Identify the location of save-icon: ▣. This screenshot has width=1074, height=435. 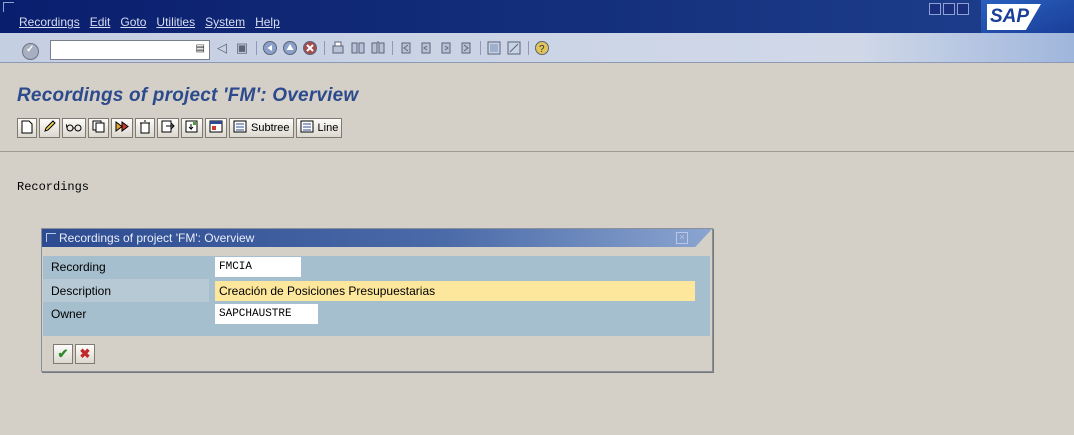
(242, 48).